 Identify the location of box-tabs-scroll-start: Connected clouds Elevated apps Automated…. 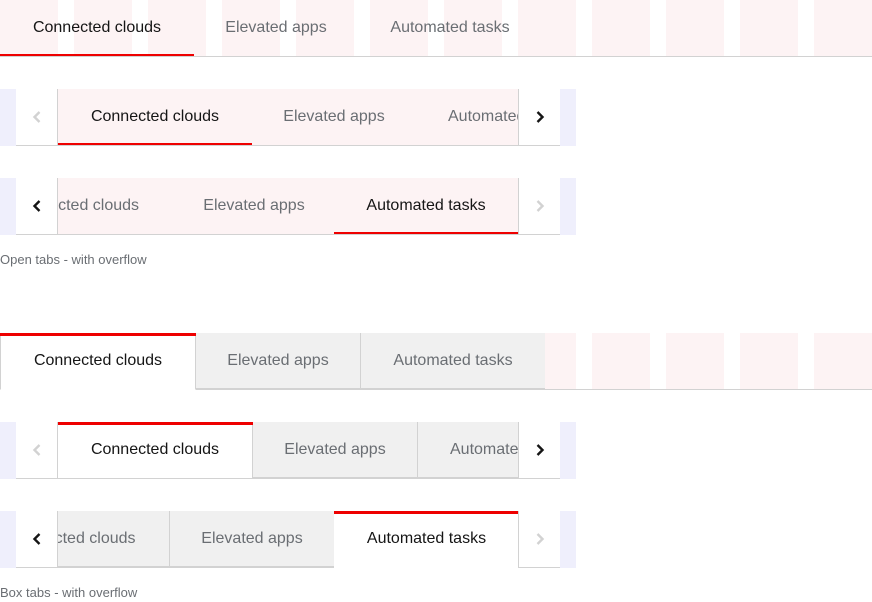
(288, 450).